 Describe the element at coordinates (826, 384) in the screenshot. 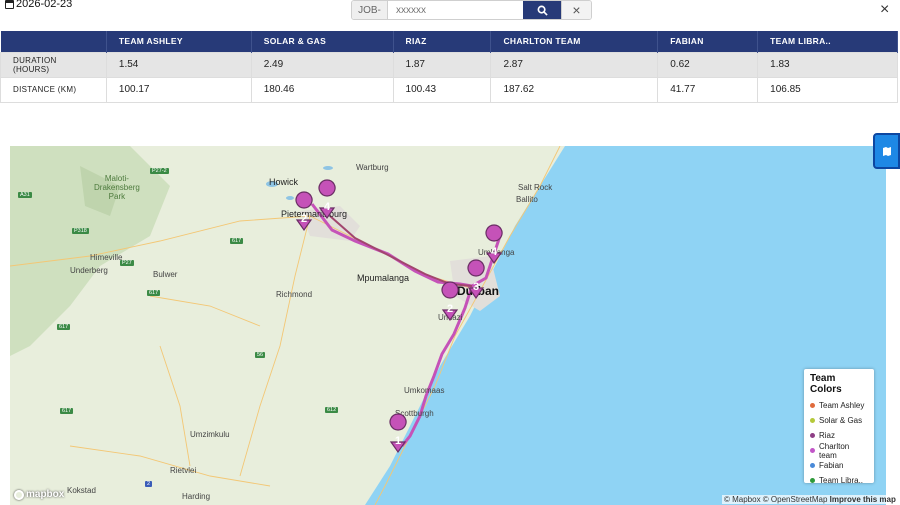

I see `legend-title: Team Colors` at that location.